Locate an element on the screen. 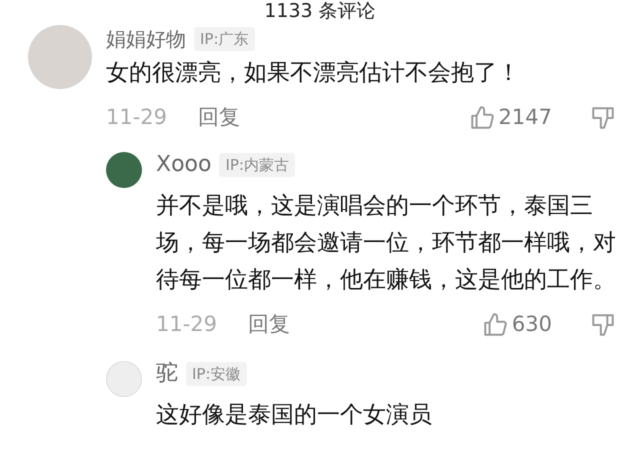 This screenshot has width=640, height=467. like-button: 2147 is located at coordinates (510, 118).